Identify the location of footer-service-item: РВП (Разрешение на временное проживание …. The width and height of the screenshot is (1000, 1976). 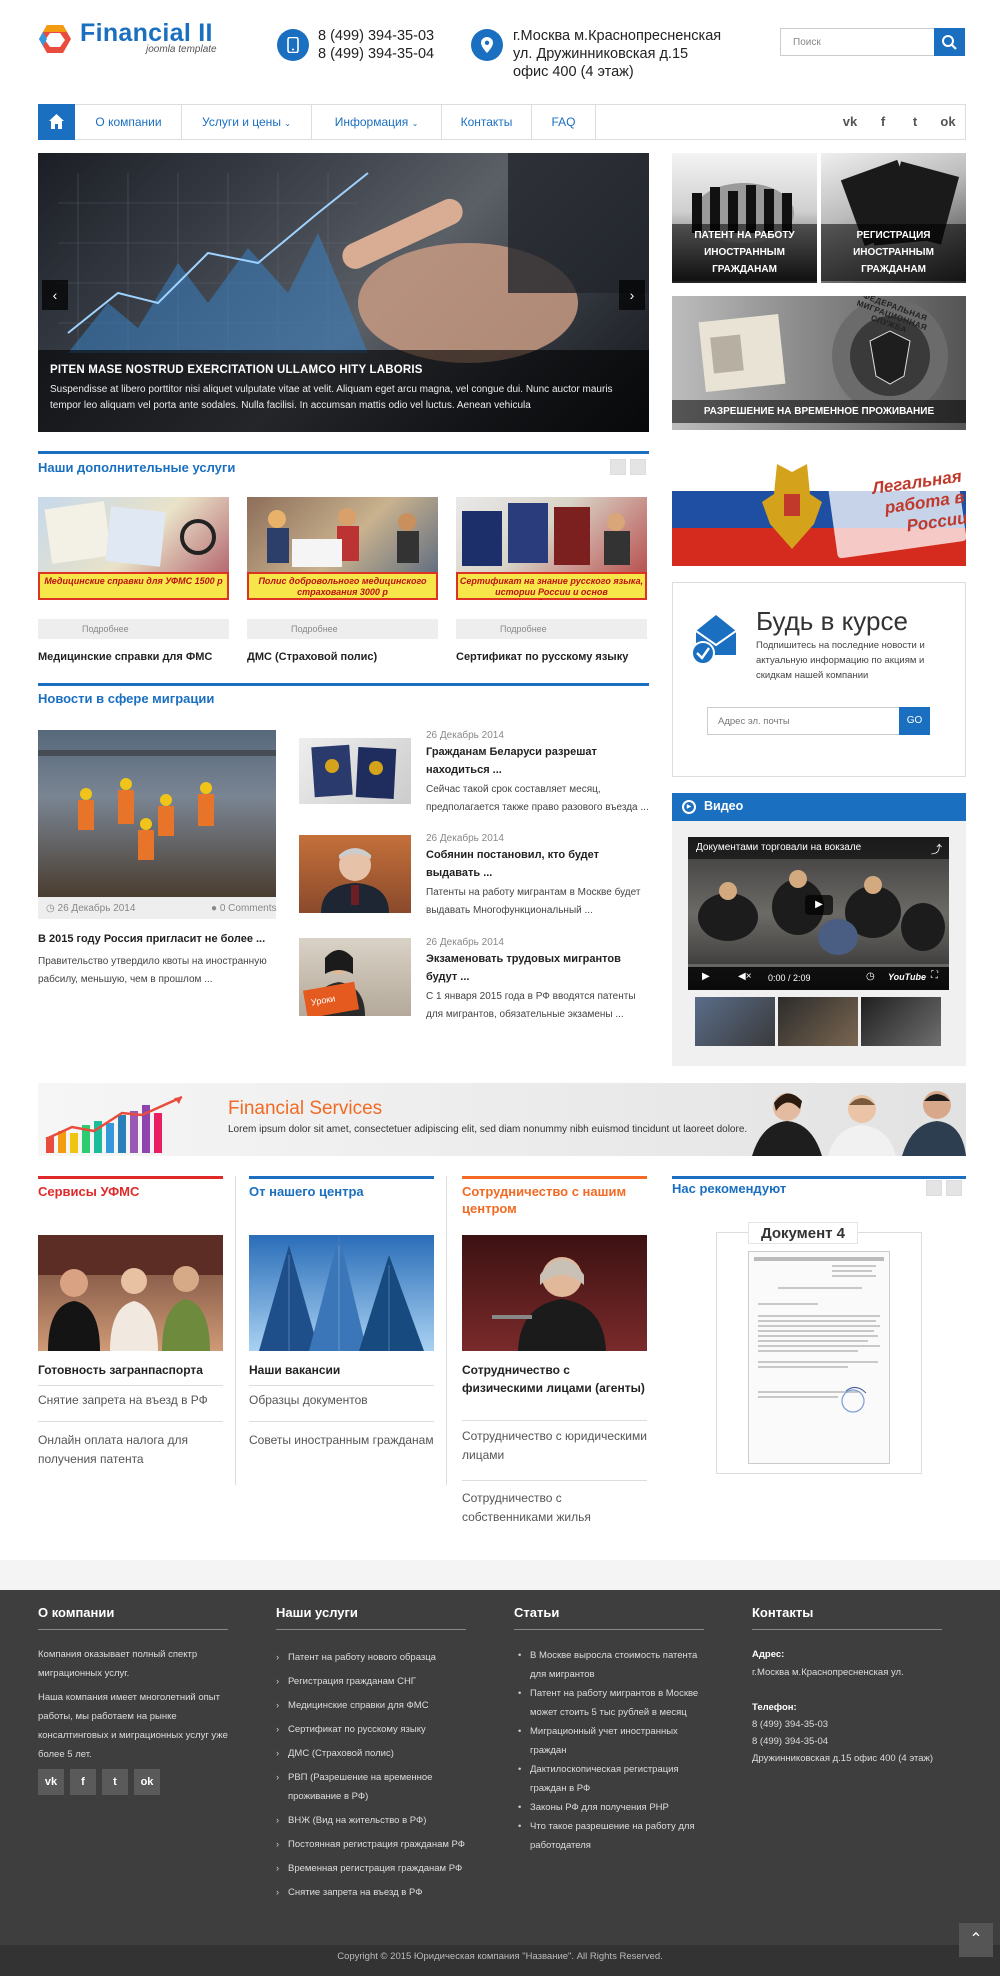
(371, 1787).